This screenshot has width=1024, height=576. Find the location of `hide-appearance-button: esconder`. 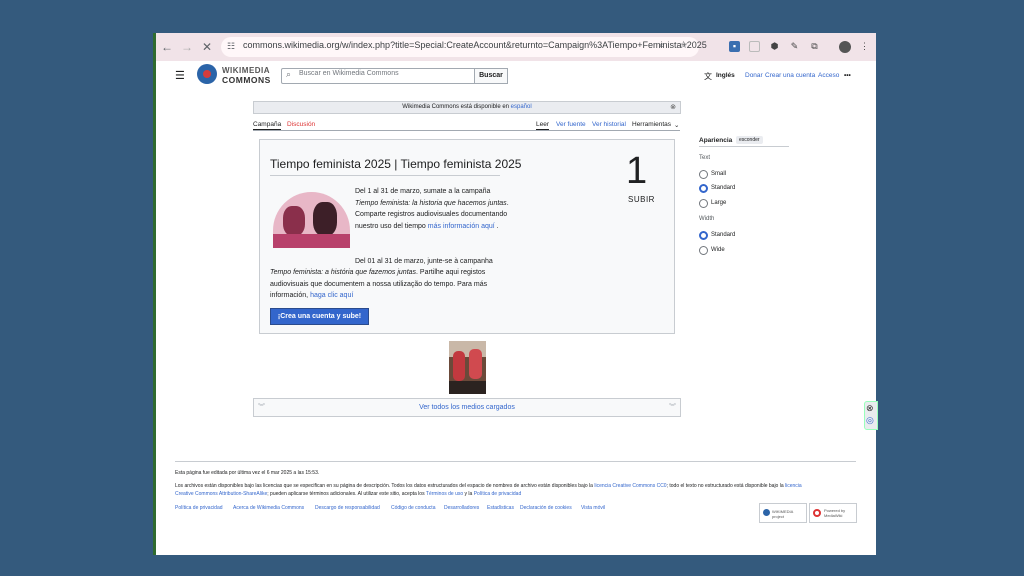

hide-appearance-button: esconder is located at coordinates (749, 140).